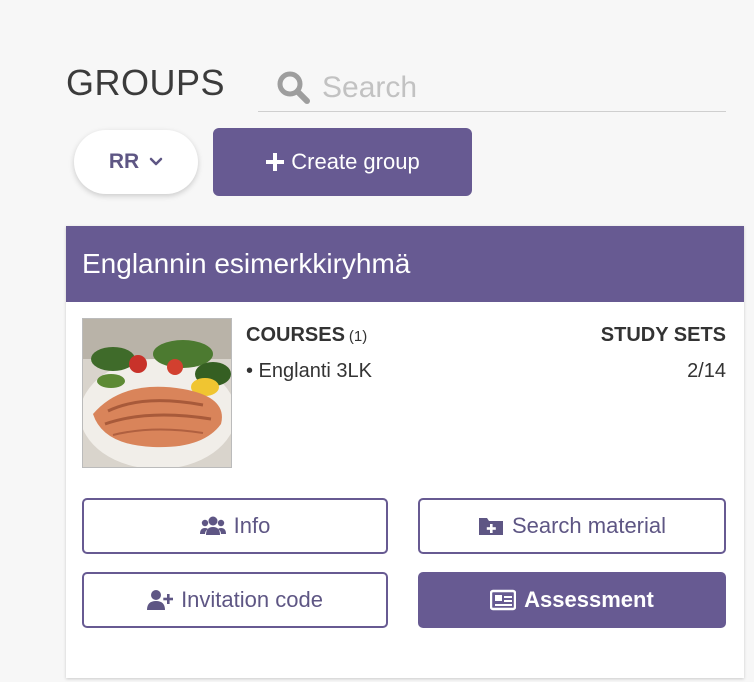 The width and height of the screenshot is (754, 682). I want to click on group-thumbnail, so click(157, 393).